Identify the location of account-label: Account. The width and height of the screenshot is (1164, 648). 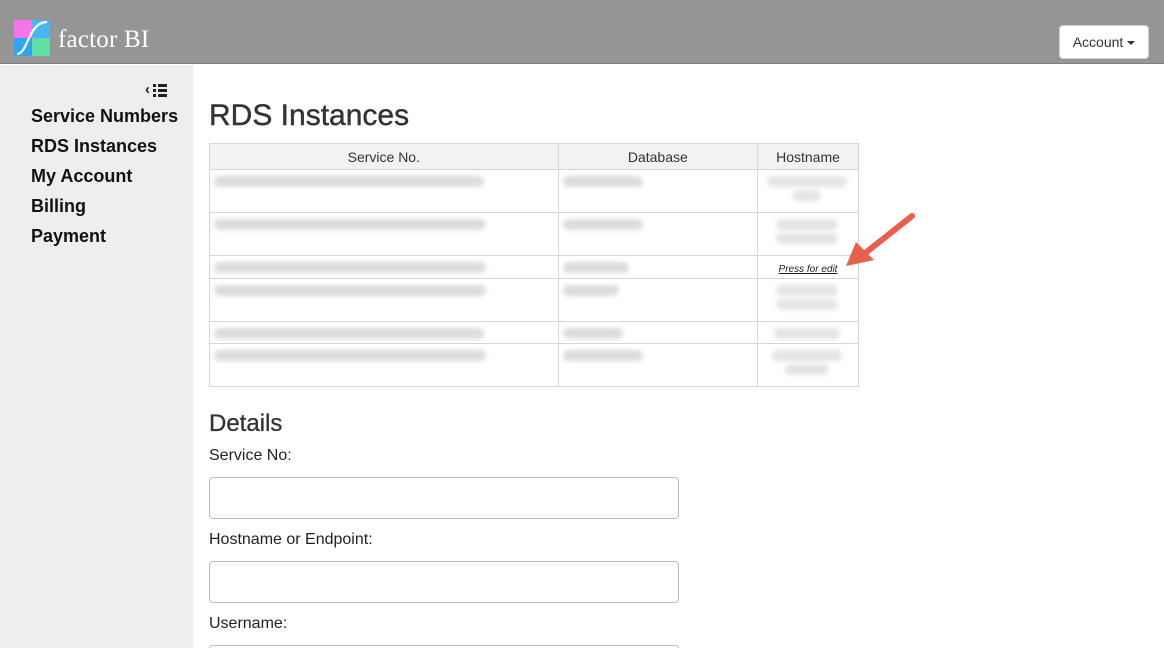
(1098, 42).